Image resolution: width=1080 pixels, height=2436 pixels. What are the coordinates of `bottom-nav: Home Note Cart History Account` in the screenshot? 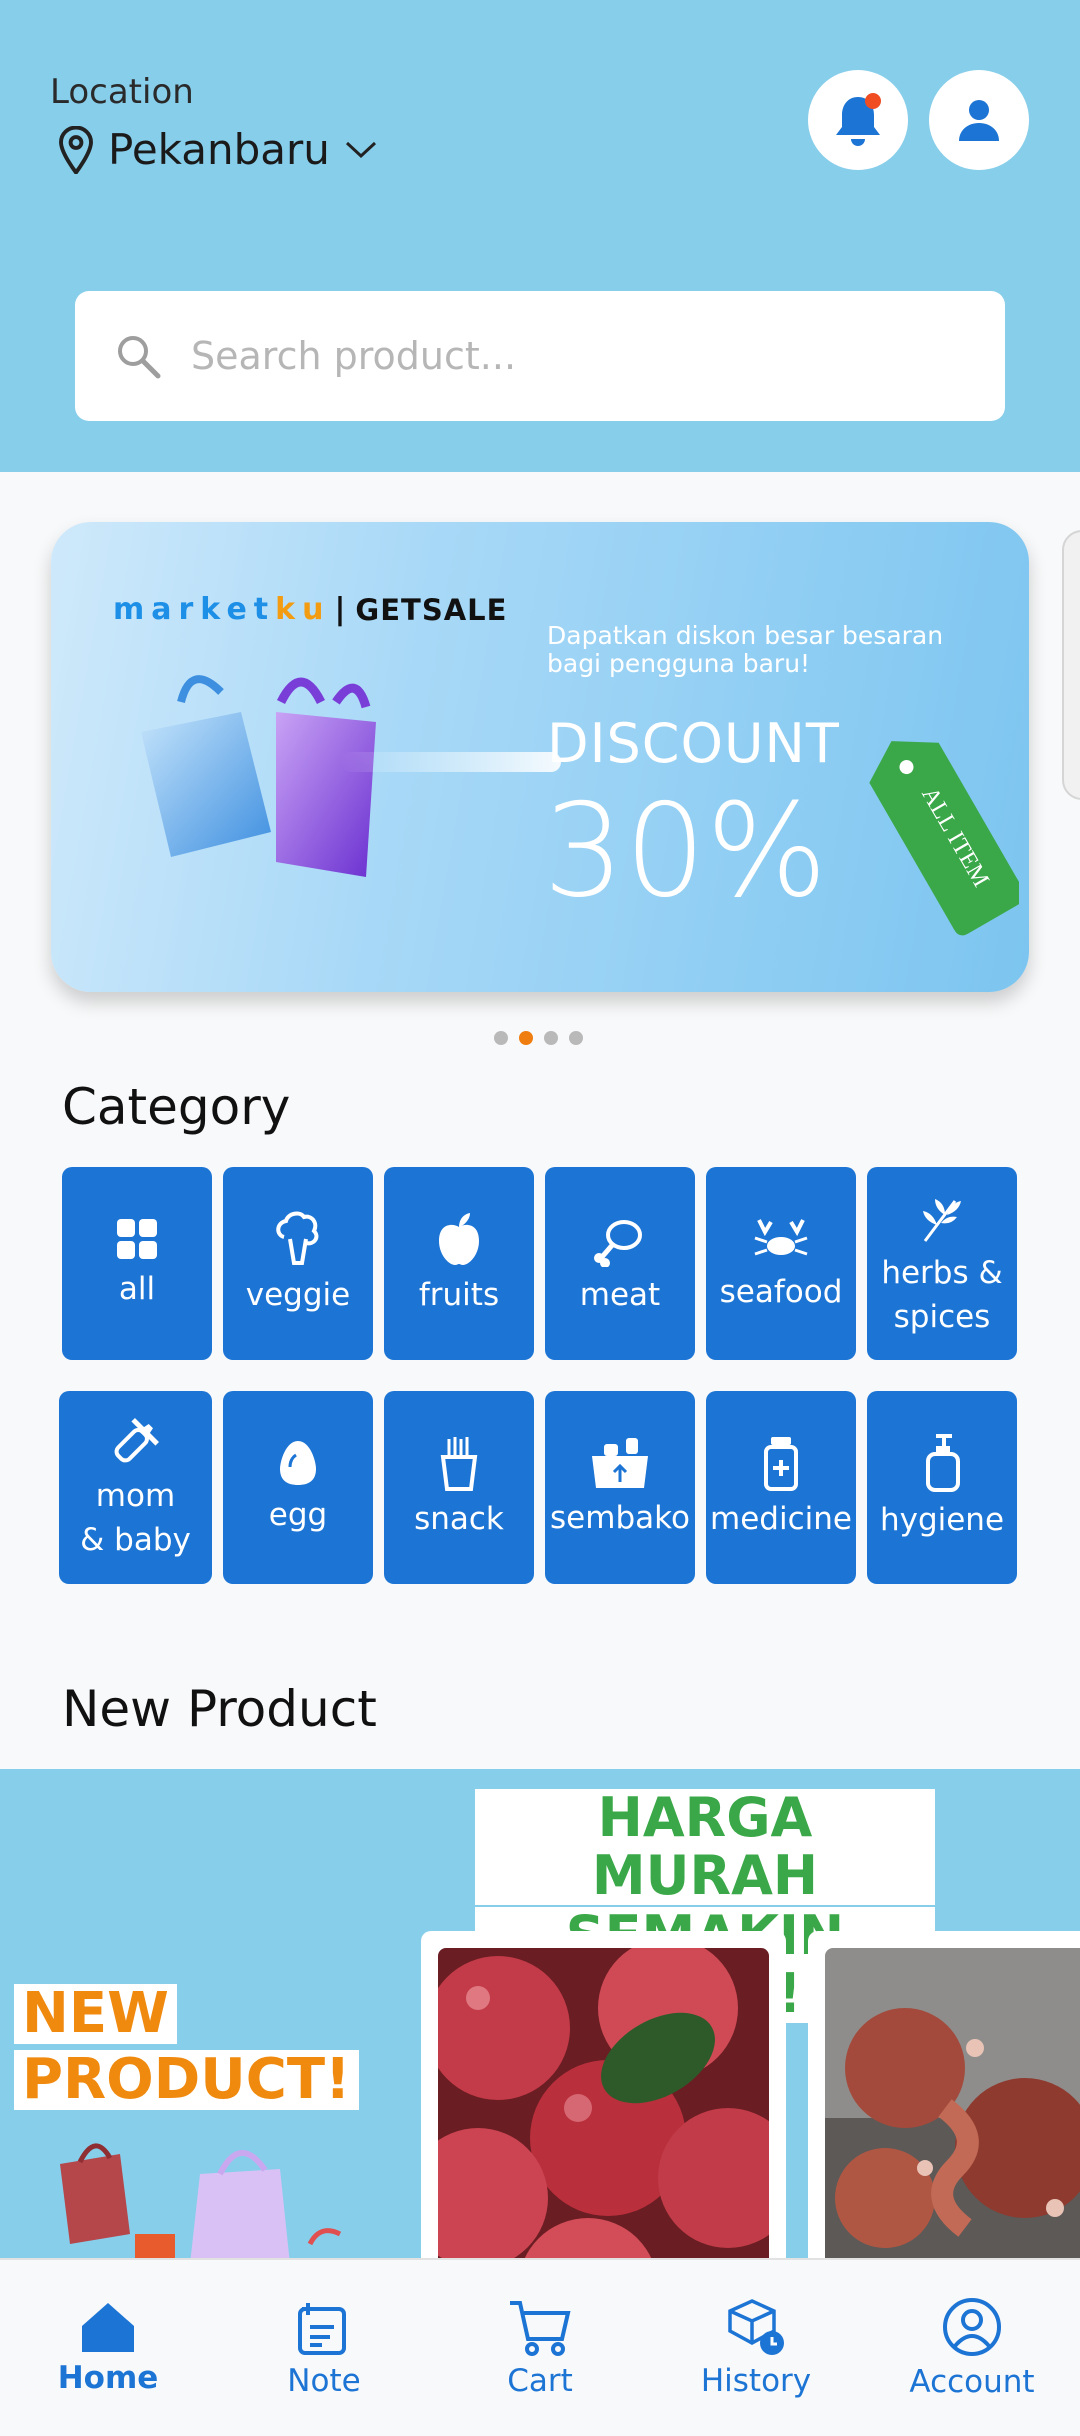 It's located at (540, 2347).